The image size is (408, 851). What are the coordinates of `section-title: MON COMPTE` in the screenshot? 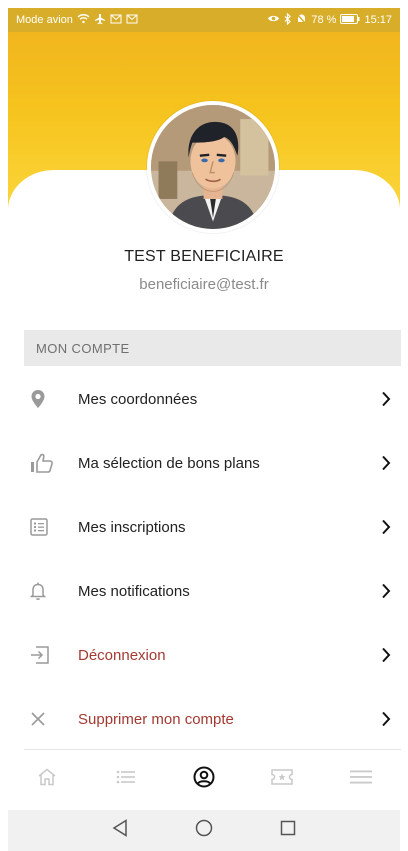 It's located at (83, 348).